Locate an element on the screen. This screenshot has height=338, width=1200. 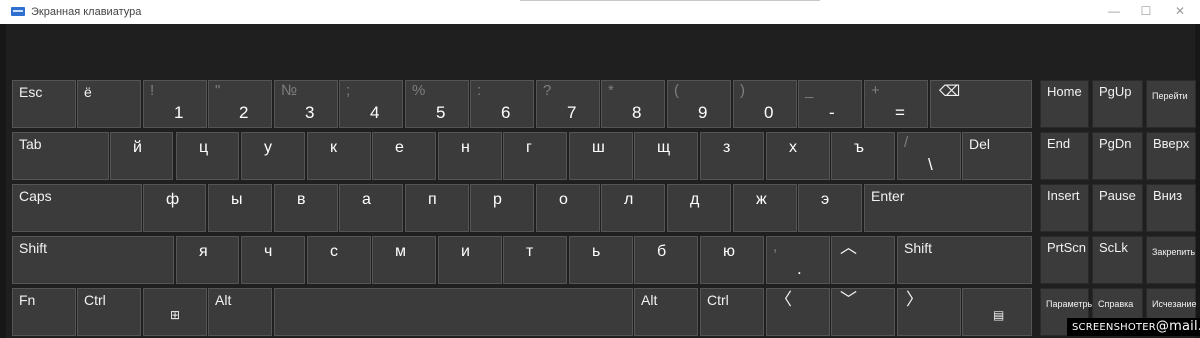
key-menu: ▤ is located at coordinates (997, 312).